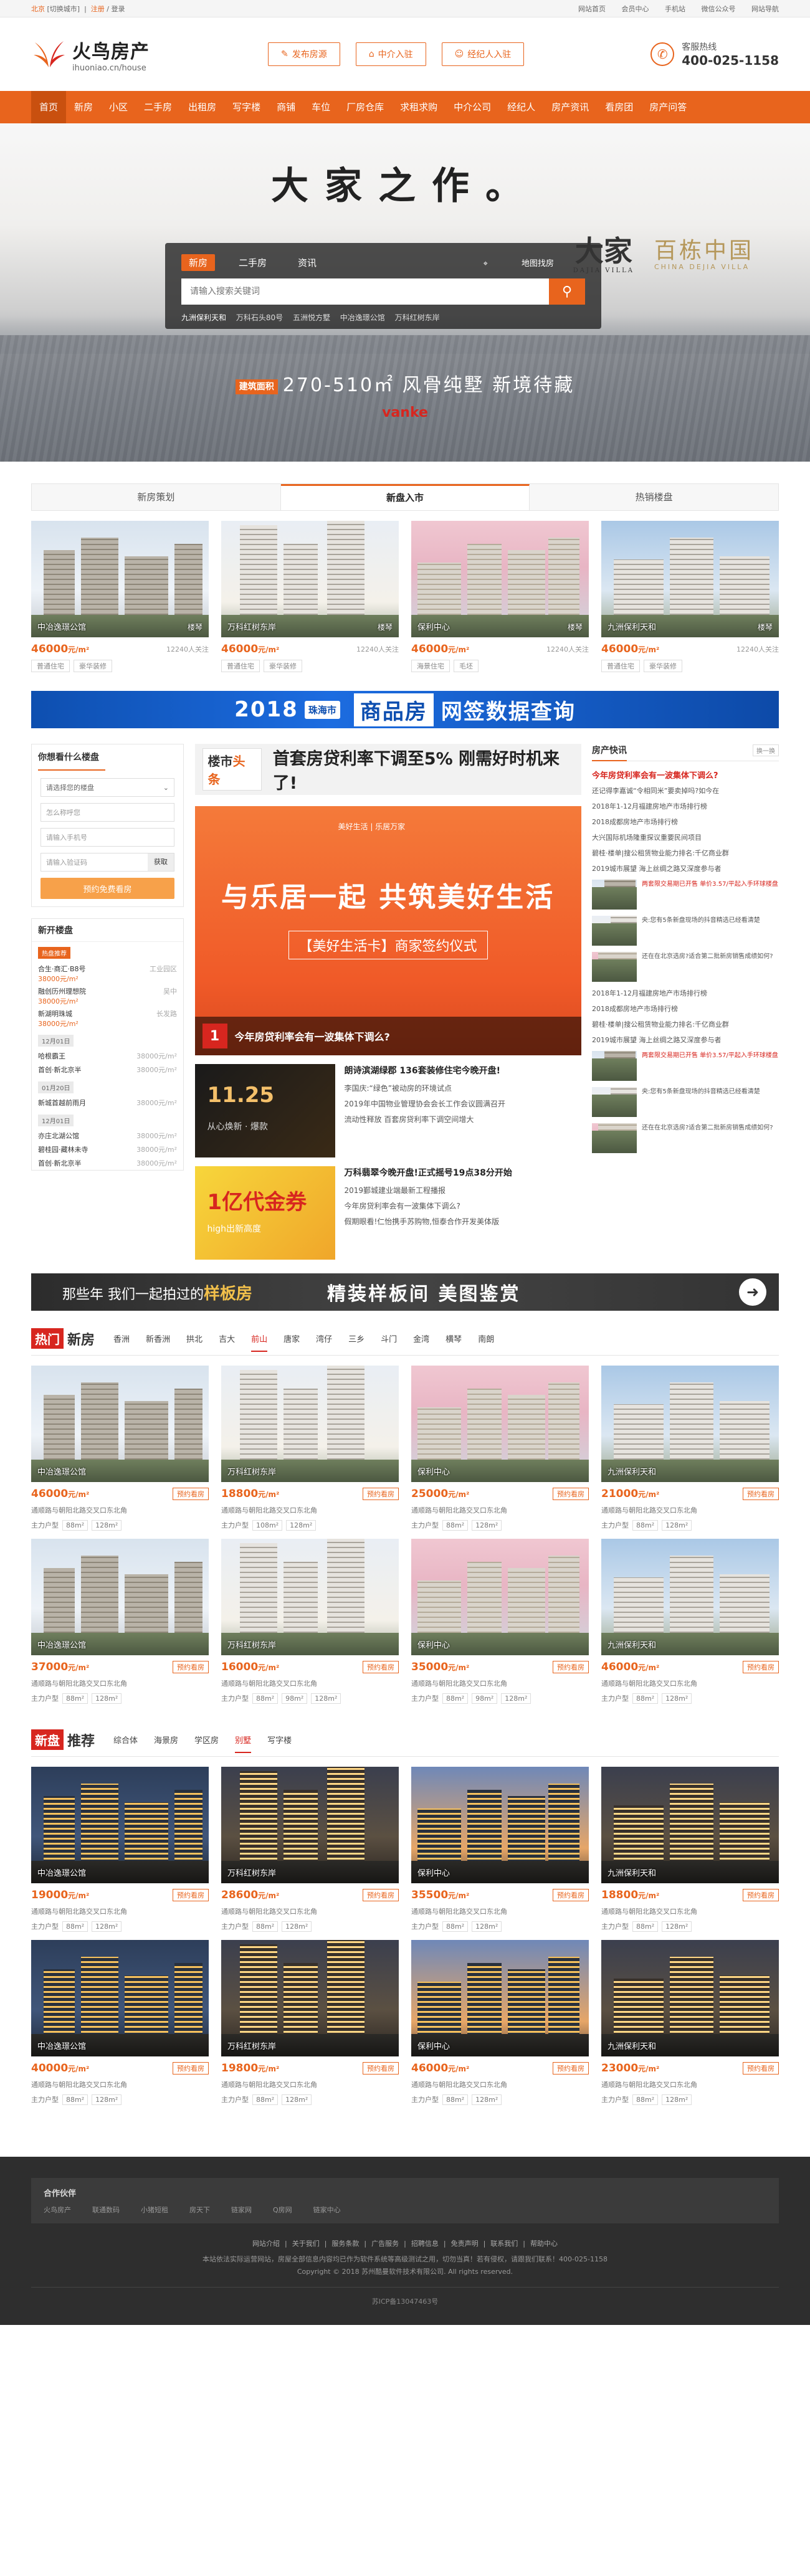 Image resolution: width=810 pixels, height=2576 pixels. Describe the element at coordinates (154, 2210) in the screenshot. I see `partner-link: 小猪短租` at that location.